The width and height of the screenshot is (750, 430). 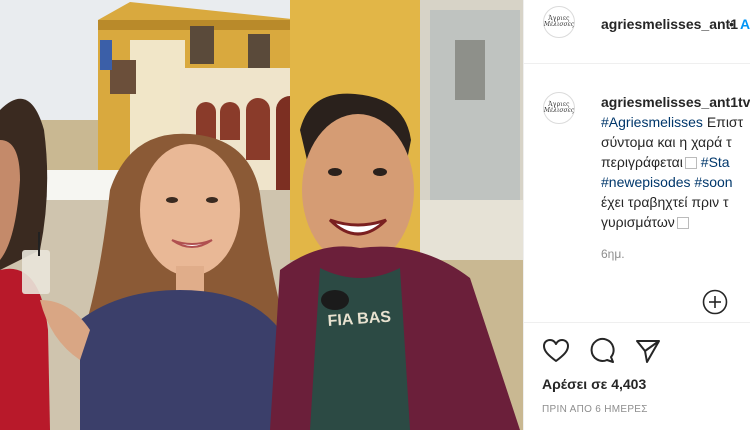 I want to click on caption-timestamp: 6ημ., so click(x=613, y=254).